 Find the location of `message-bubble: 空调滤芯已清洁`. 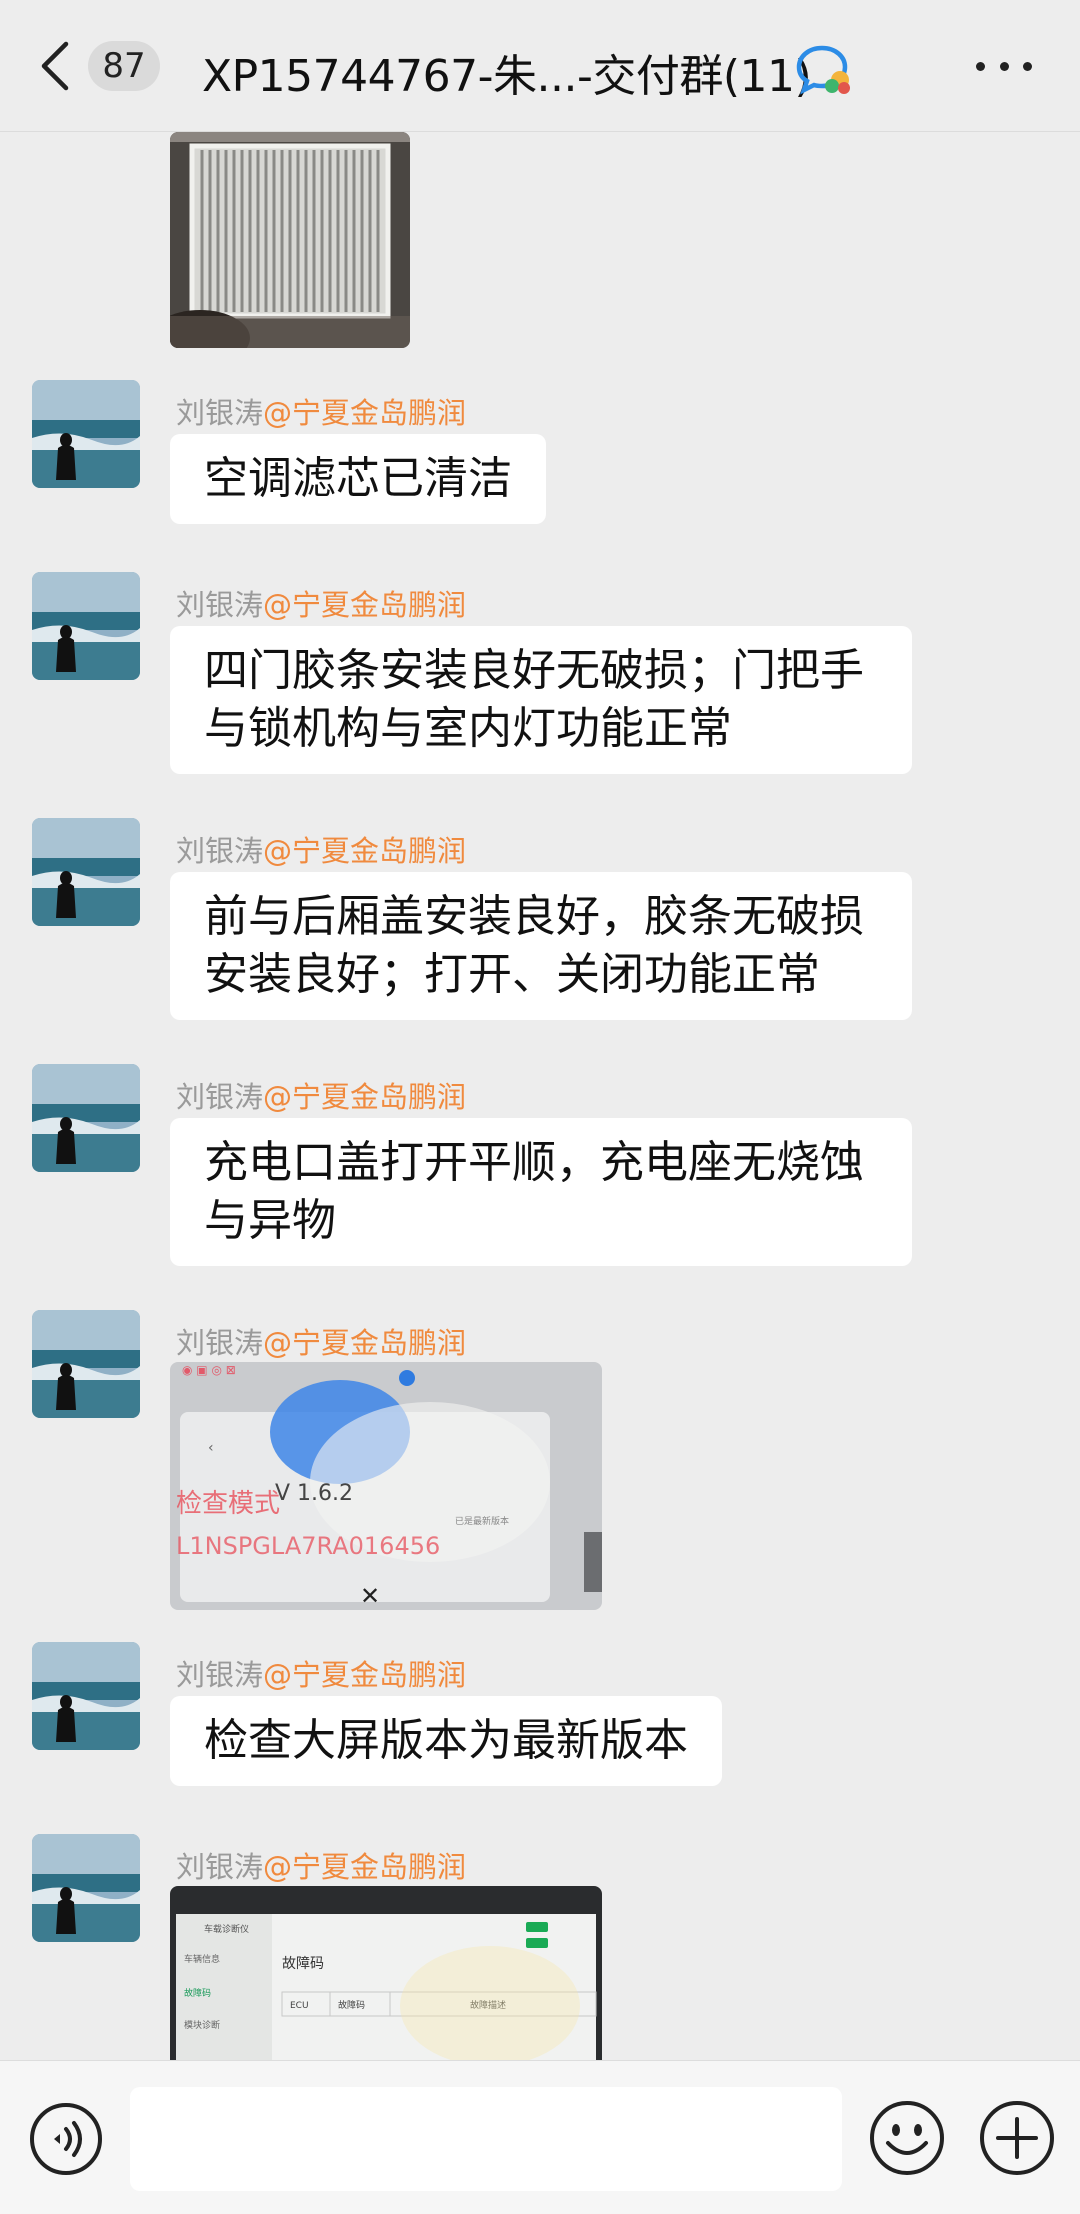

message-bubble: 空调滤芯已清洁 is located at coordinates (358, 479).